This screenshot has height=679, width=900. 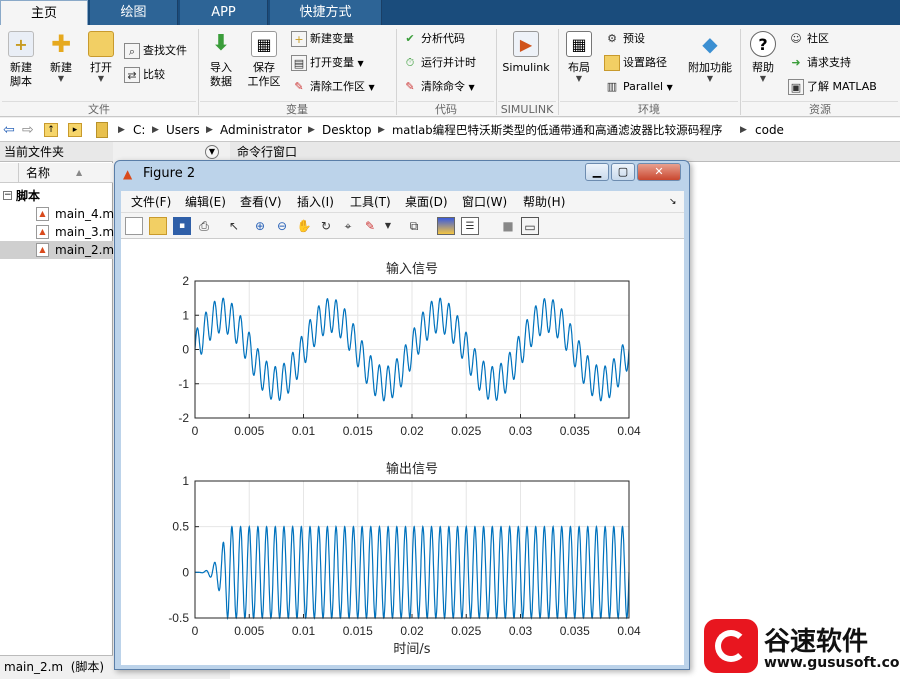 What do you see at coordinates (144, 75) in the screenshot?
I see `compare-button: ⇄ 比较` at bounding box center [144, 75].